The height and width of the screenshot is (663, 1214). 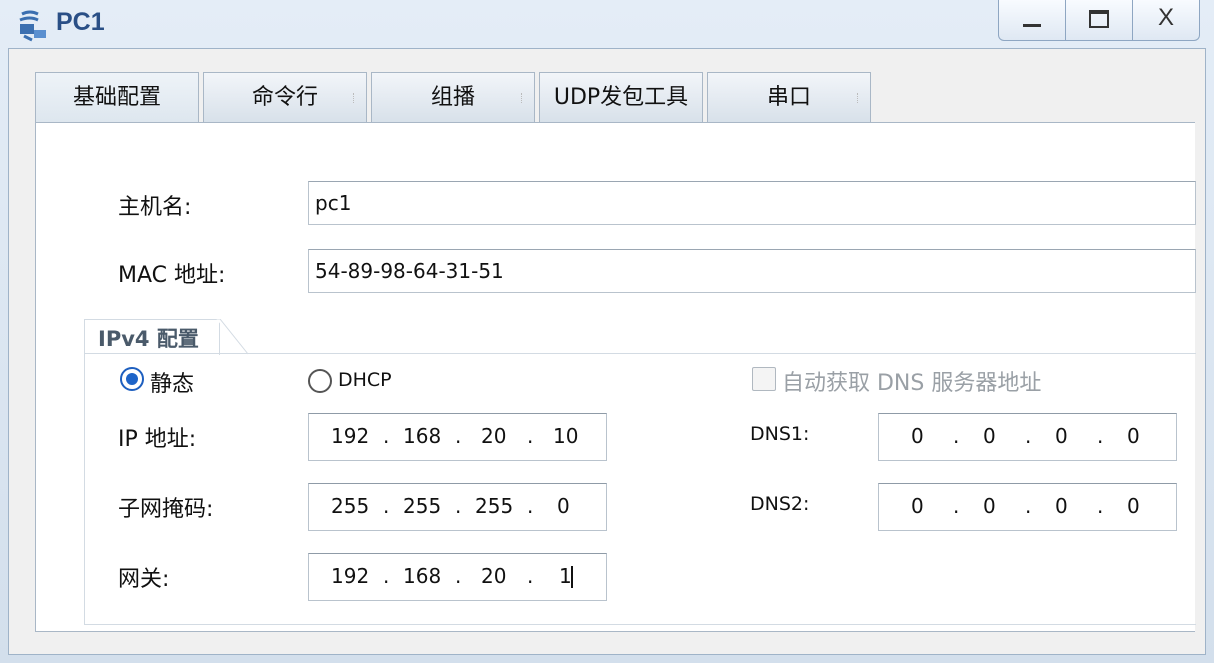 What do you see at coordinates (572, 577) in the screenshot?
I see `text-caret` at bounding box center [572, 577].